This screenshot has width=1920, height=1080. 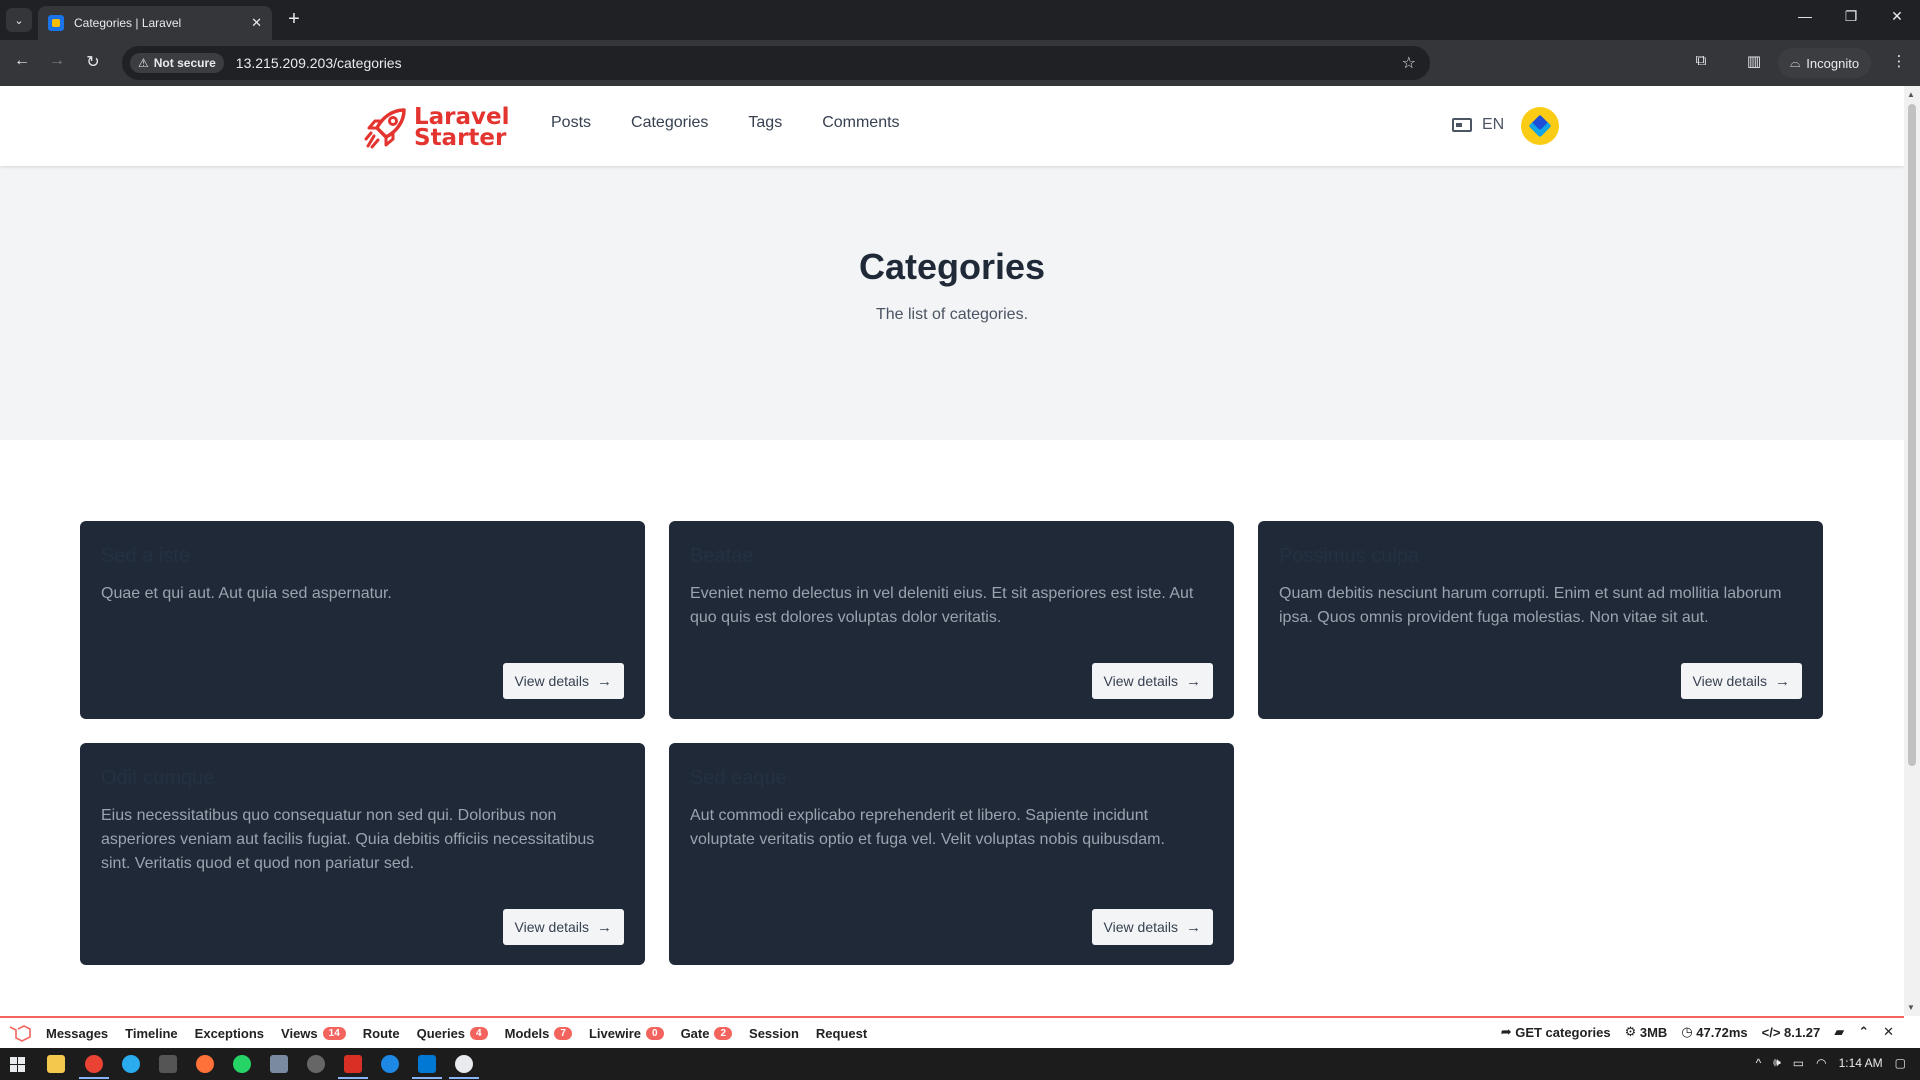 What do you see at coordinates (20, 1033) in the screenshot?
I see `laravel-logo-icon` at bounding box center [20, 1033].